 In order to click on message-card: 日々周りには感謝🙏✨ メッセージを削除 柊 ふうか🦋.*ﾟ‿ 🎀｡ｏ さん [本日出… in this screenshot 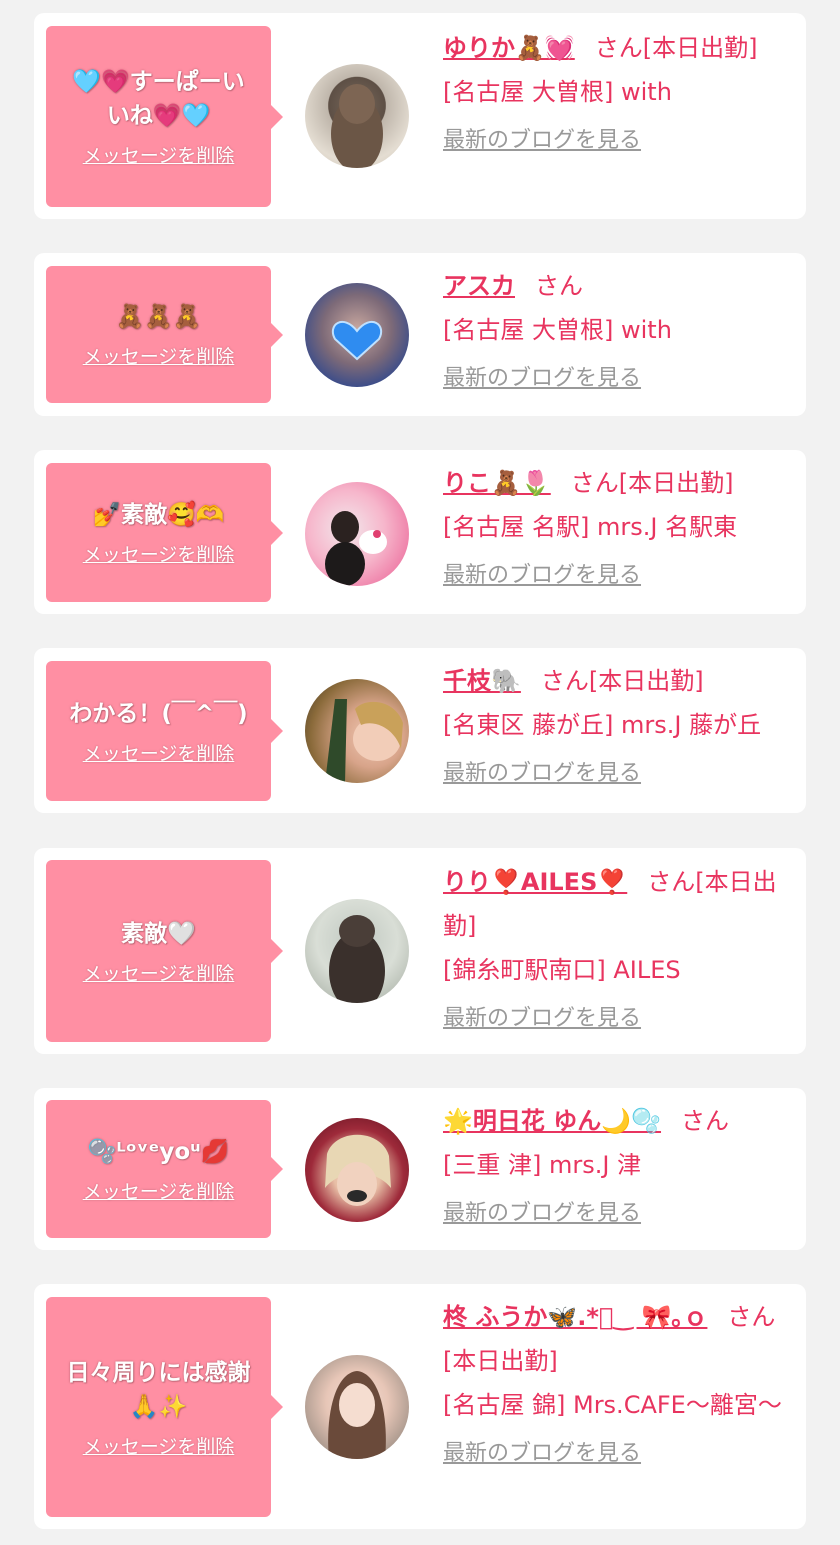, I will do `click(420, 1406)`.